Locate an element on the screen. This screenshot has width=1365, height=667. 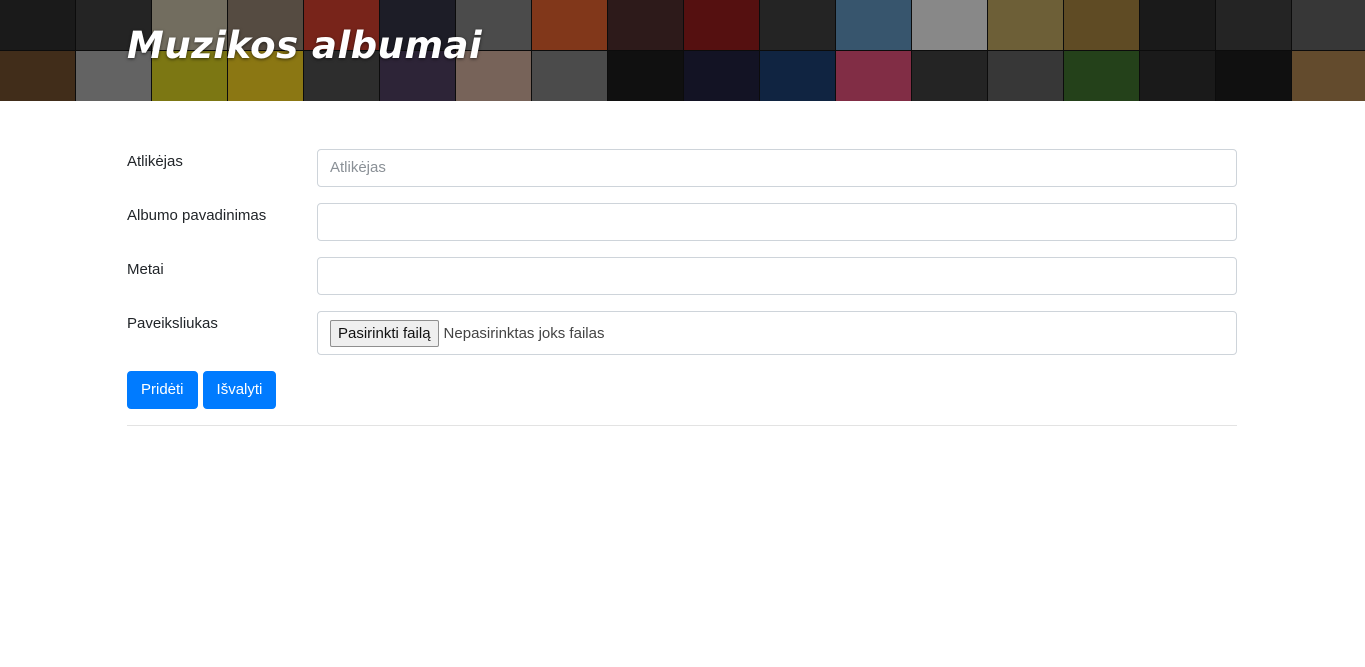
year-label: Metai is located at coordinates (145, 269).